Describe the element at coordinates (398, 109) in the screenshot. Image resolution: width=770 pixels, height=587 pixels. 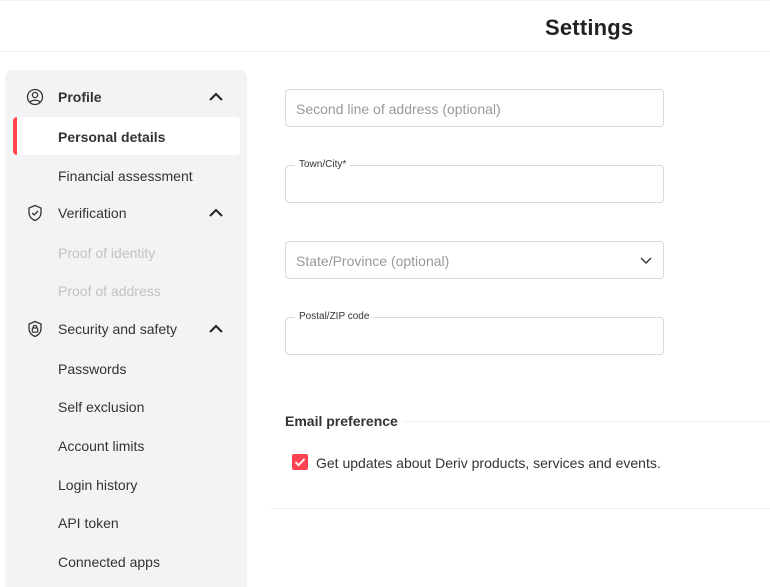
I see `address-line-2-placeholder: Second line of address (optional)` at that location.